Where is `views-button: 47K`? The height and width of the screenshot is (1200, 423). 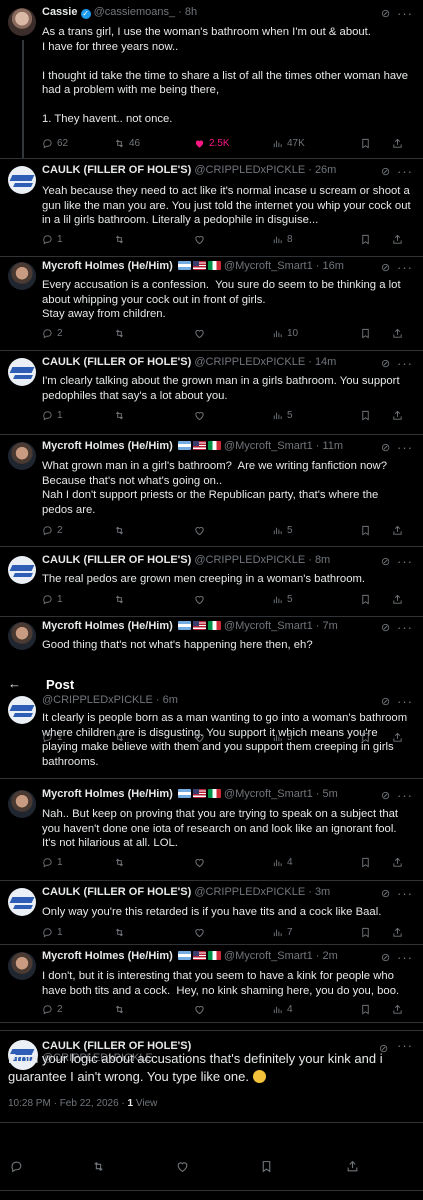 views-button: 47K is located at coordinates (288, 143).